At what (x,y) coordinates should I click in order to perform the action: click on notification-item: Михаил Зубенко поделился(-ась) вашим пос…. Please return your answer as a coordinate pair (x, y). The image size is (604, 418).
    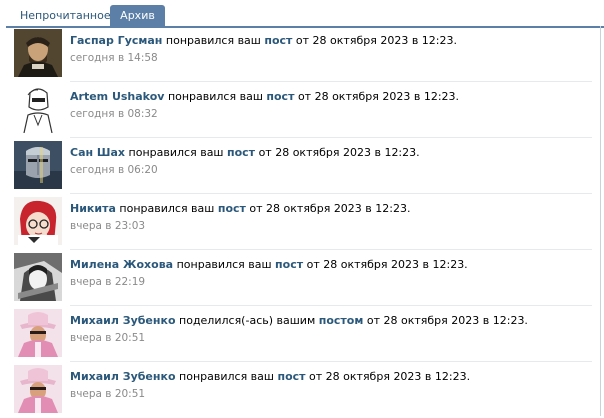
    Looking at the image, I should click on (300, 334).